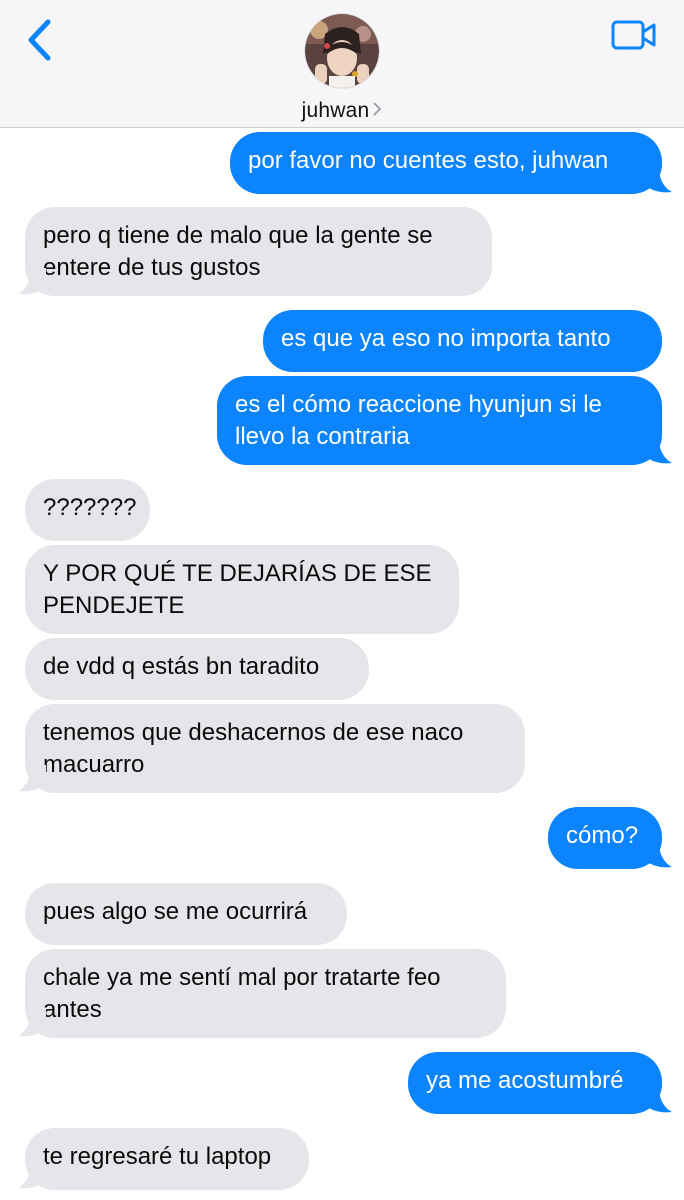 The height and width of the screenshot is (1200, 684). Describe the element at coordinates (238, 235) in the screenshot. I see `message-text: pero q tiene de malo que la gente se` at that location.